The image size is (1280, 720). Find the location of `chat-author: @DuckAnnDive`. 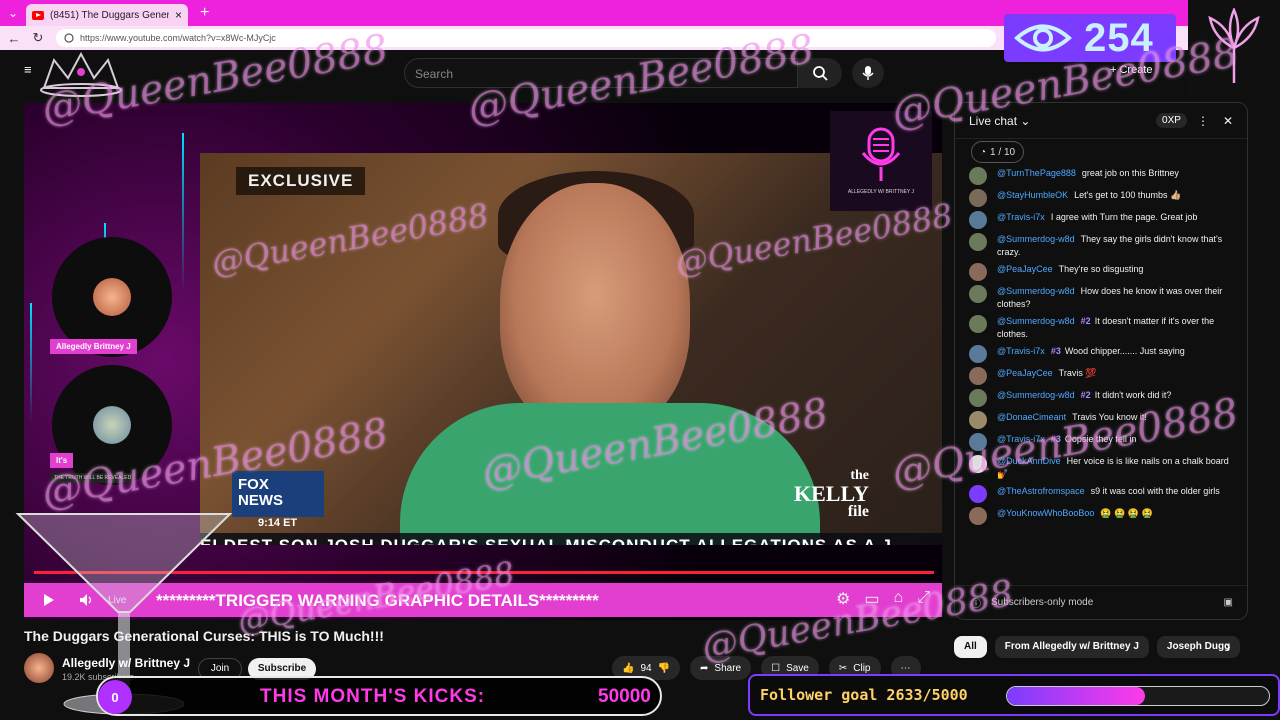

chat-author: @DuckAnnDive is located at coordinates (1029, 461).